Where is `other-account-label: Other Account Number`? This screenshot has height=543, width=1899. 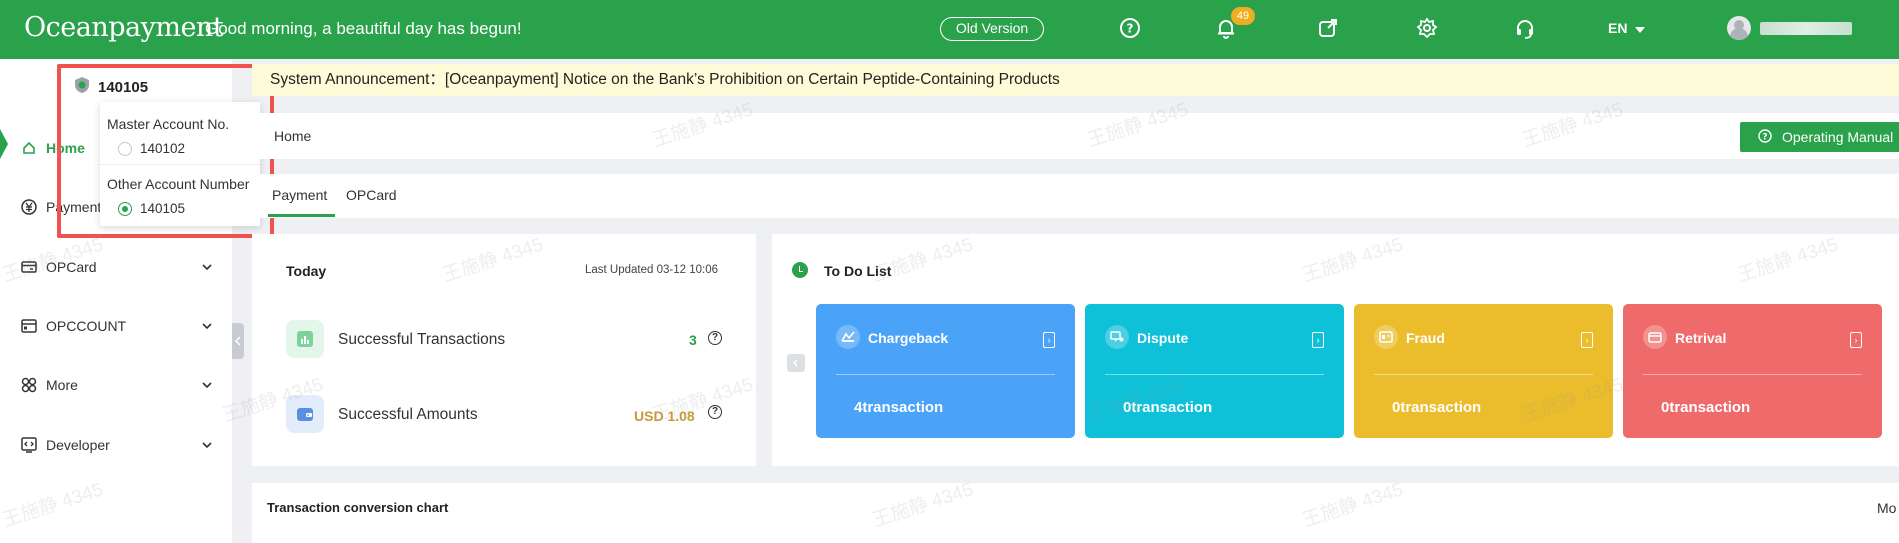 other-account-label: Other Account Number is located at coordinates (178, 184).